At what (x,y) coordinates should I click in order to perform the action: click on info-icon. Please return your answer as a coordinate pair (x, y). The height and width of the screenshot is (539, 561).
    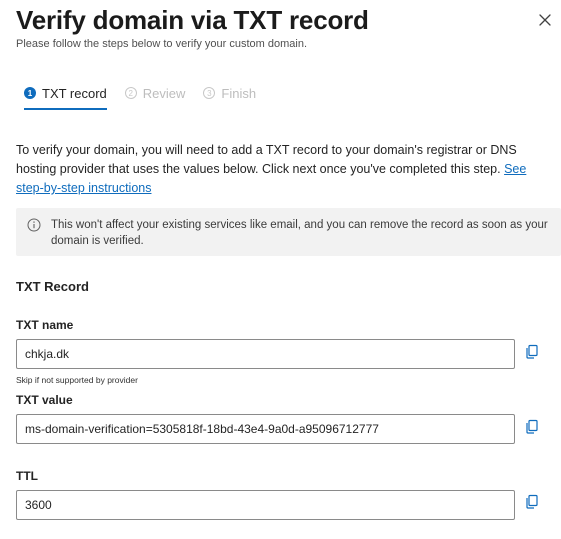
    Looking at the image, I should click on (34, 225).